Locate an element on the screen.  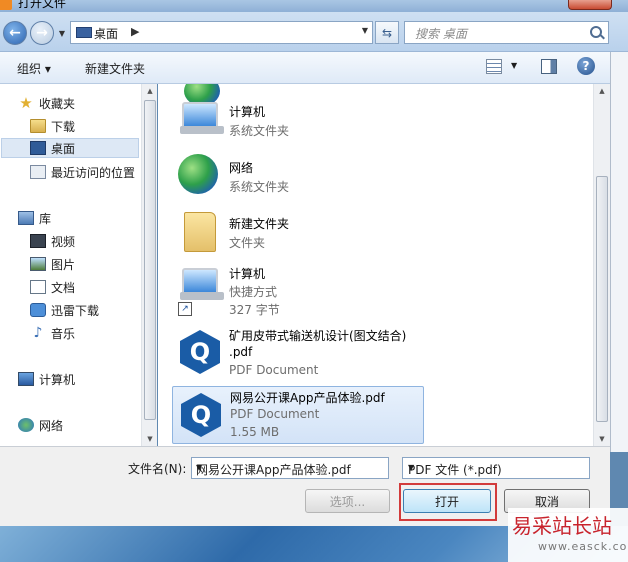
sidebar-item-label: 文档 is located at coordinates (63, 287).